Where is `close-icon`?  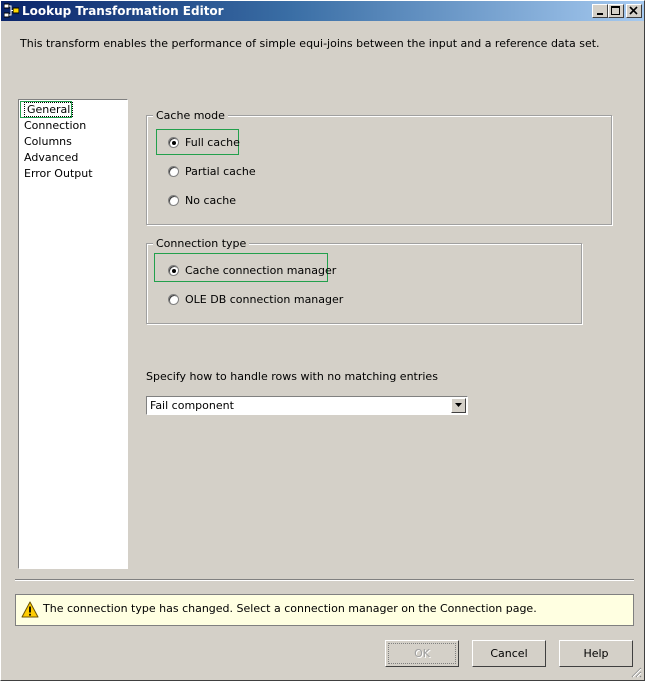 close-icon is located at coordinates (633, 10).